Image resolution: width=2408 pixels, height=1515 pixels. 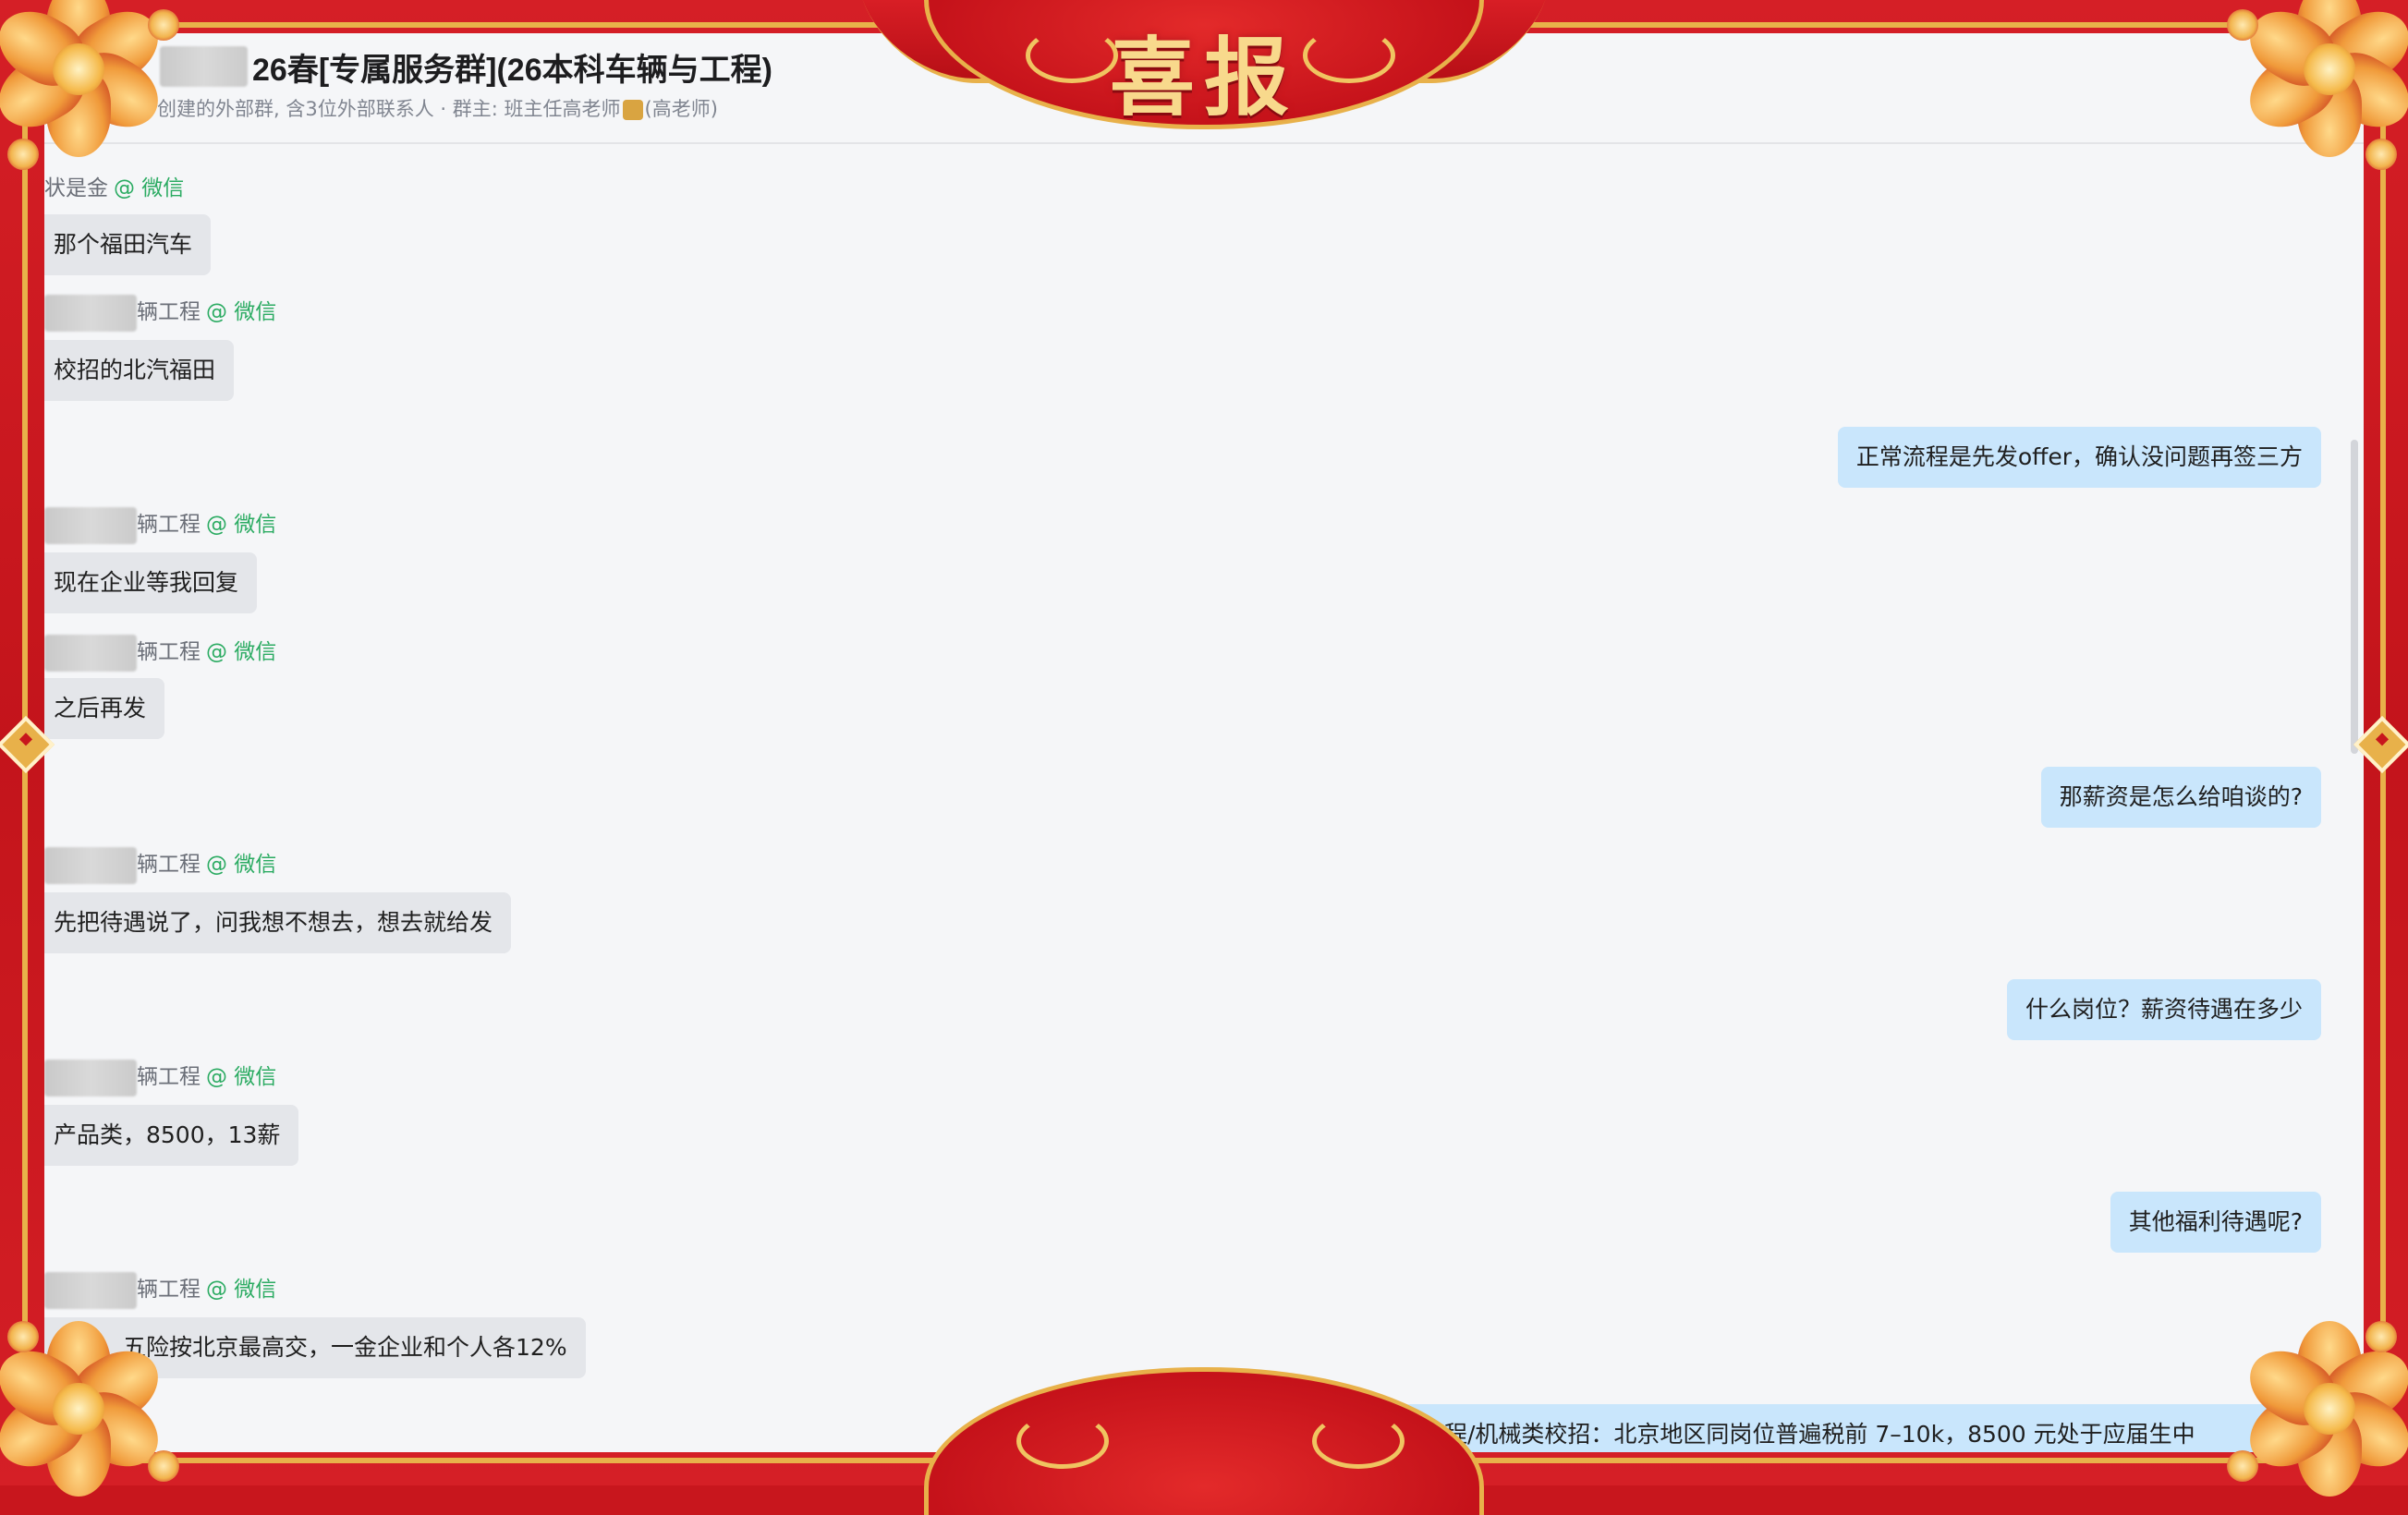 I want to click on message-bubble-self: 那薪资是怎么给咱谈的?, so click(x=2180, y=797).